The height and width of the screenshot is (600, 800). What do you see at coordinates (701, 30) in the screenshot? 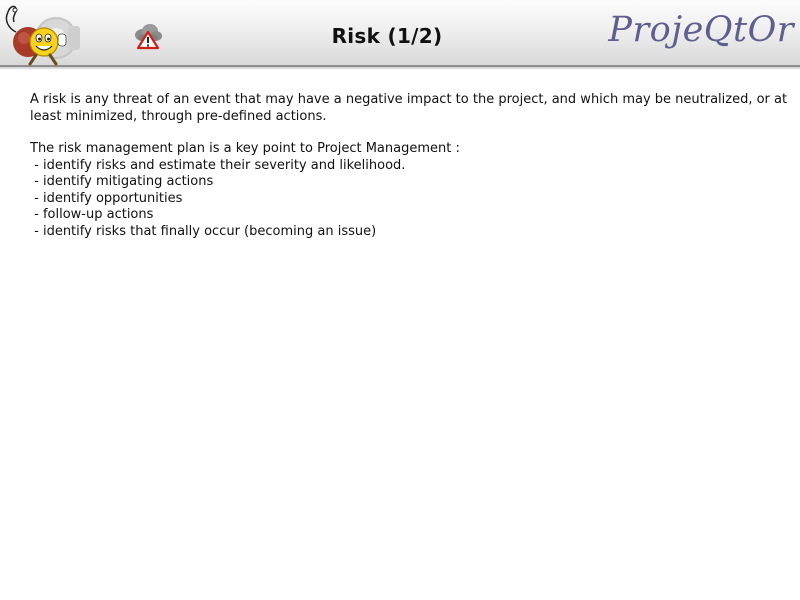
I see `brand-logo-text: ProjeQtOr` at bounding box center [701, 30].